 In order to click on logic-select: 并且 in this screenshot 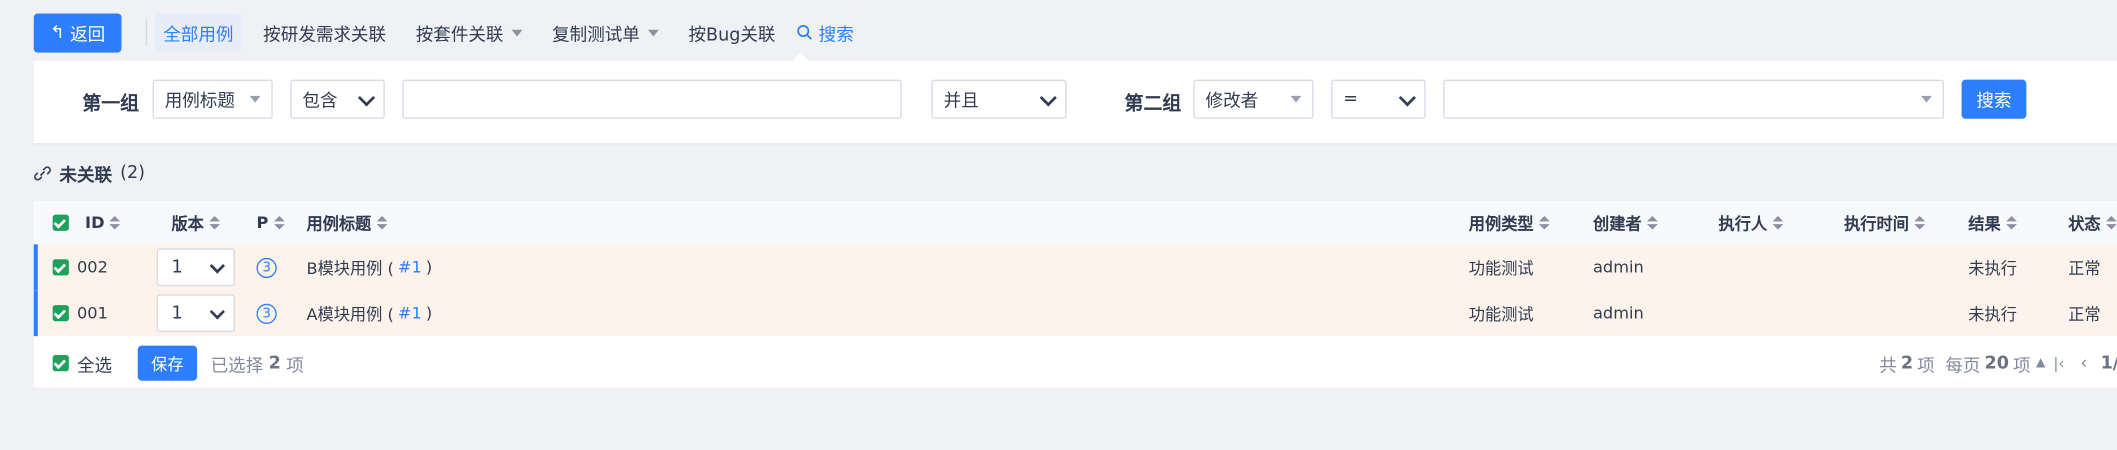, I will do `click(999, 99)`.